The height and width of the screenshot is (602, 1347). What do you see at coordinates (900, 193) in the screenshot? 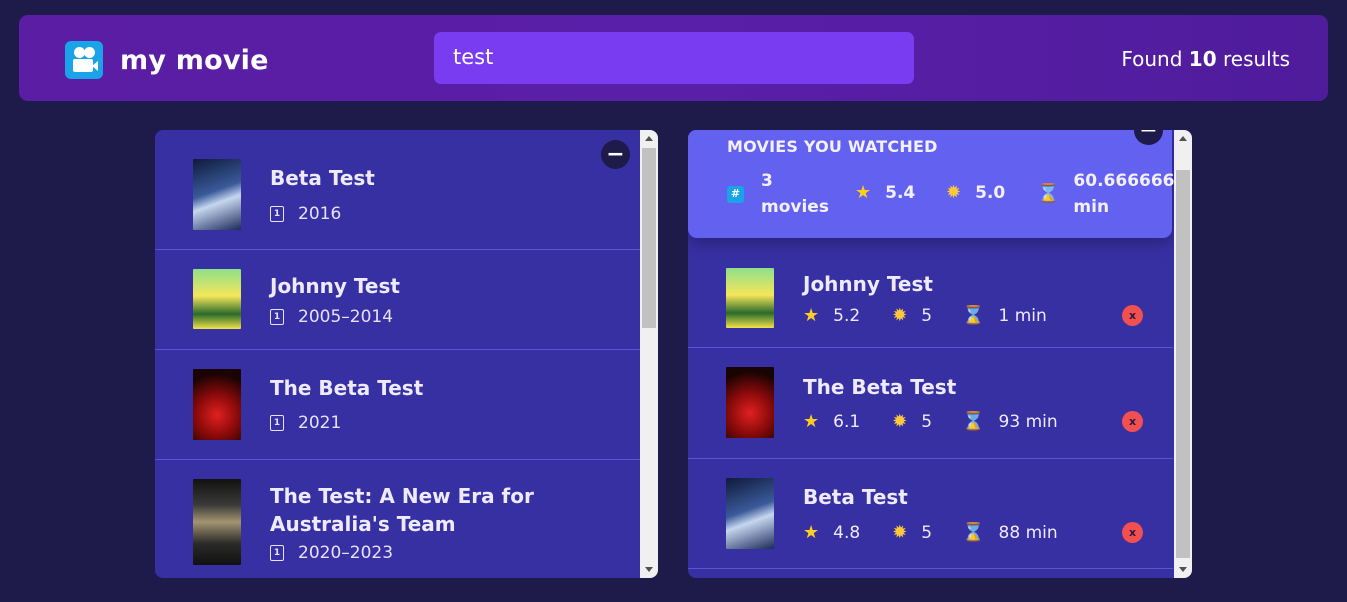
I see `avg-imdb-rating: 5.4` at bounding box center [900, 193].